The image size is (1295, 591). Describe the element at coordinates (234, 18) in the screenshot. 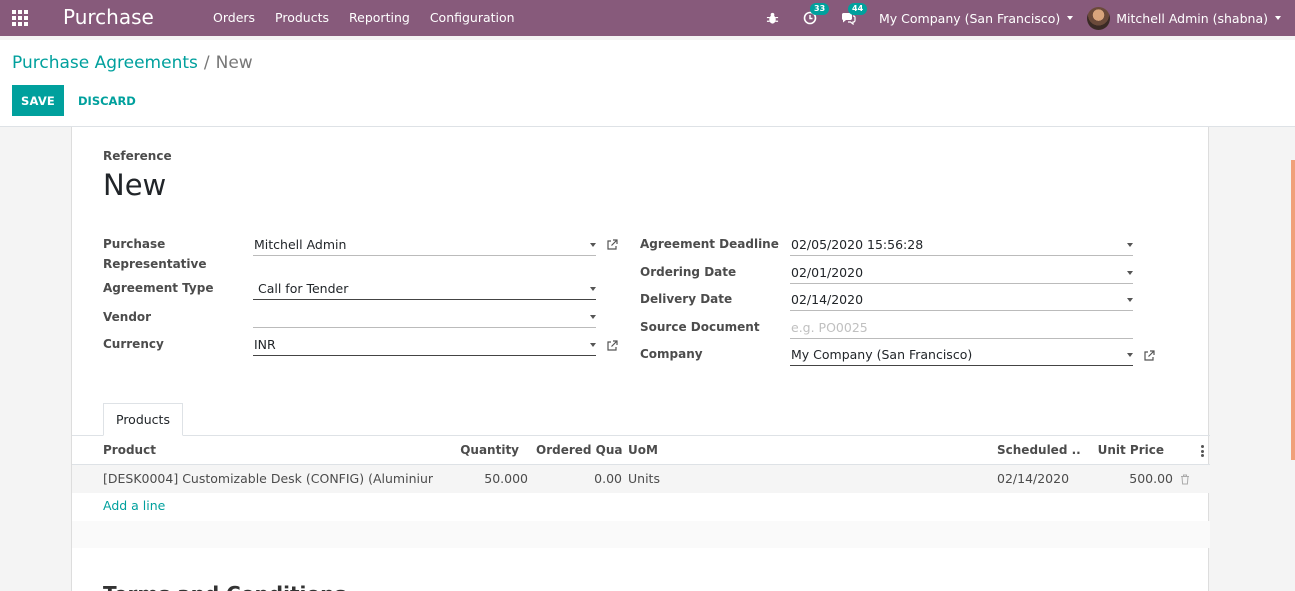

I see `menu-orders: Orders` at that location.